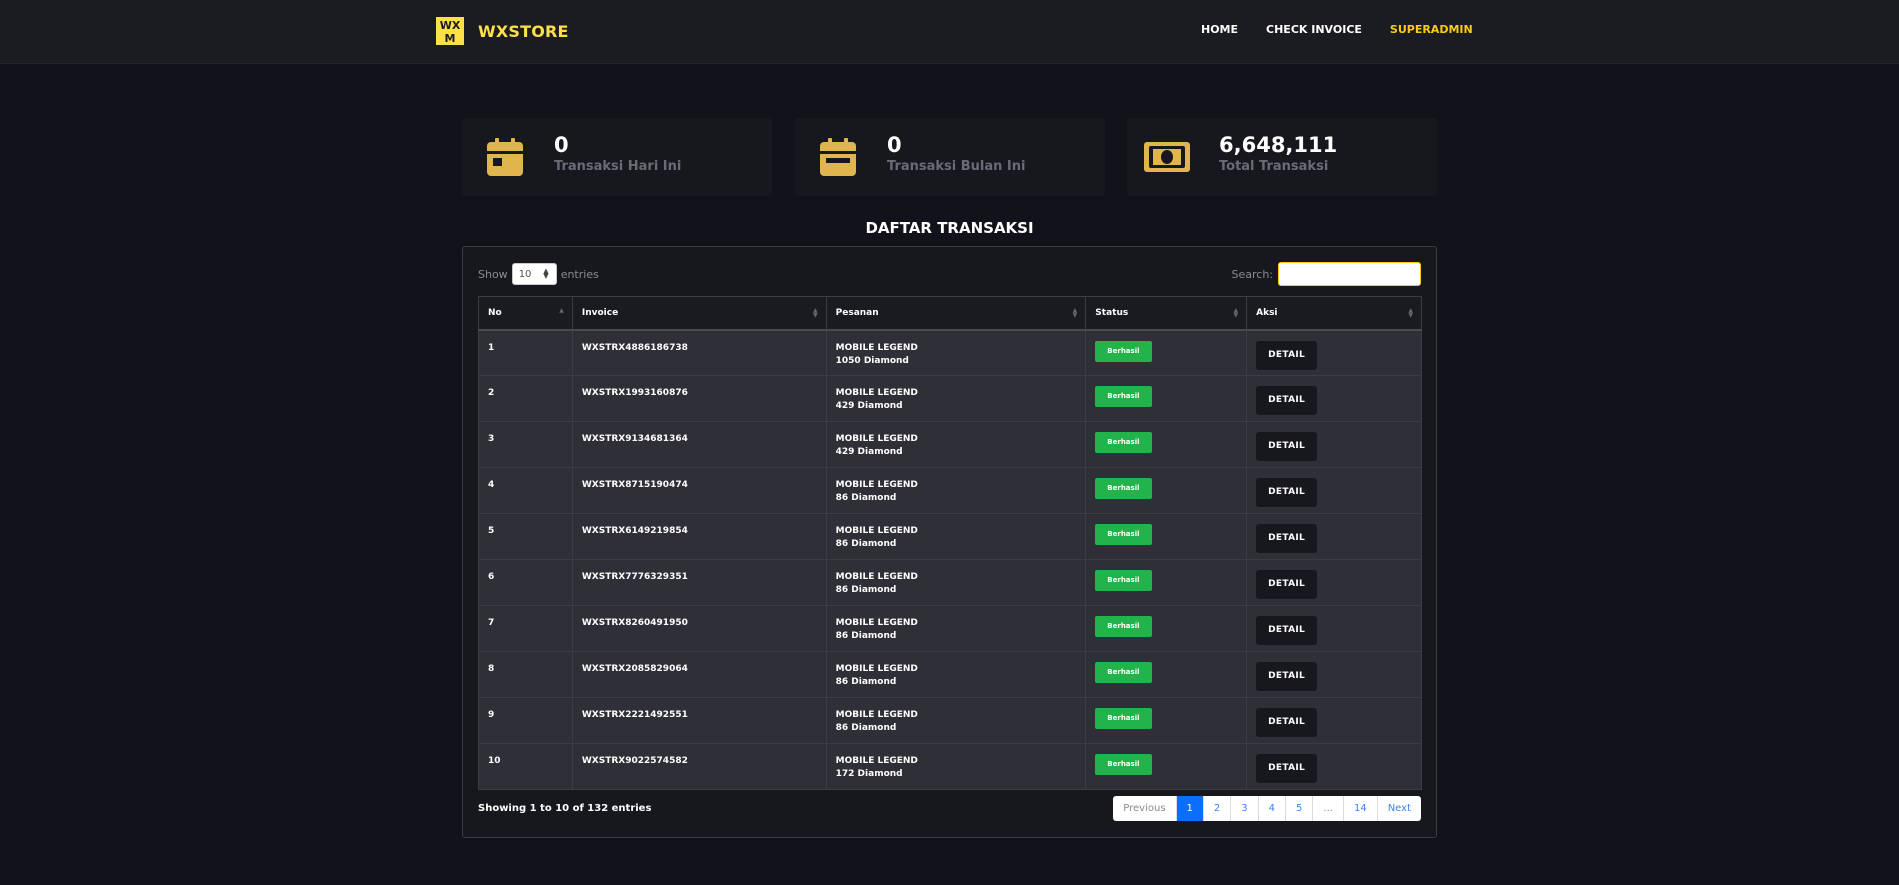 This screenshot has height=885, width=1899. Describe the element at coordinates (1219, 29) in the screenshot. I see `nav-home: HOME` at that location.